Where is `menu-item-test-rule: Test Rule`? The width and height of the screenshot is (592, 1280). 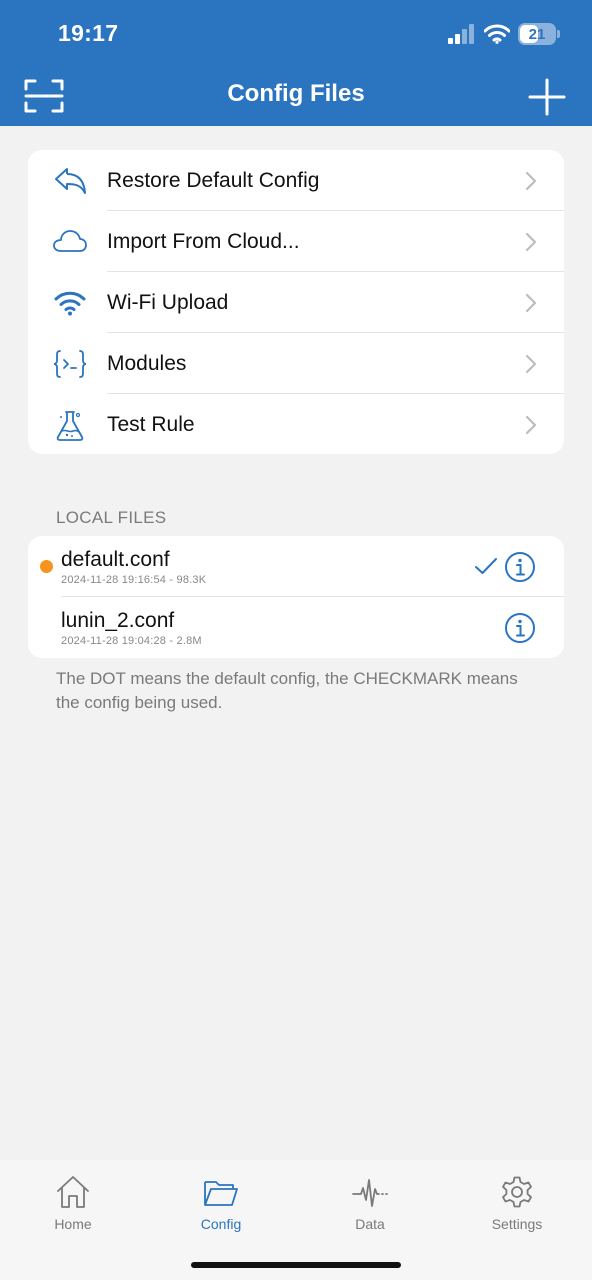
menu-item-test-rule: Test Rule is located at coordinates (296, 424).